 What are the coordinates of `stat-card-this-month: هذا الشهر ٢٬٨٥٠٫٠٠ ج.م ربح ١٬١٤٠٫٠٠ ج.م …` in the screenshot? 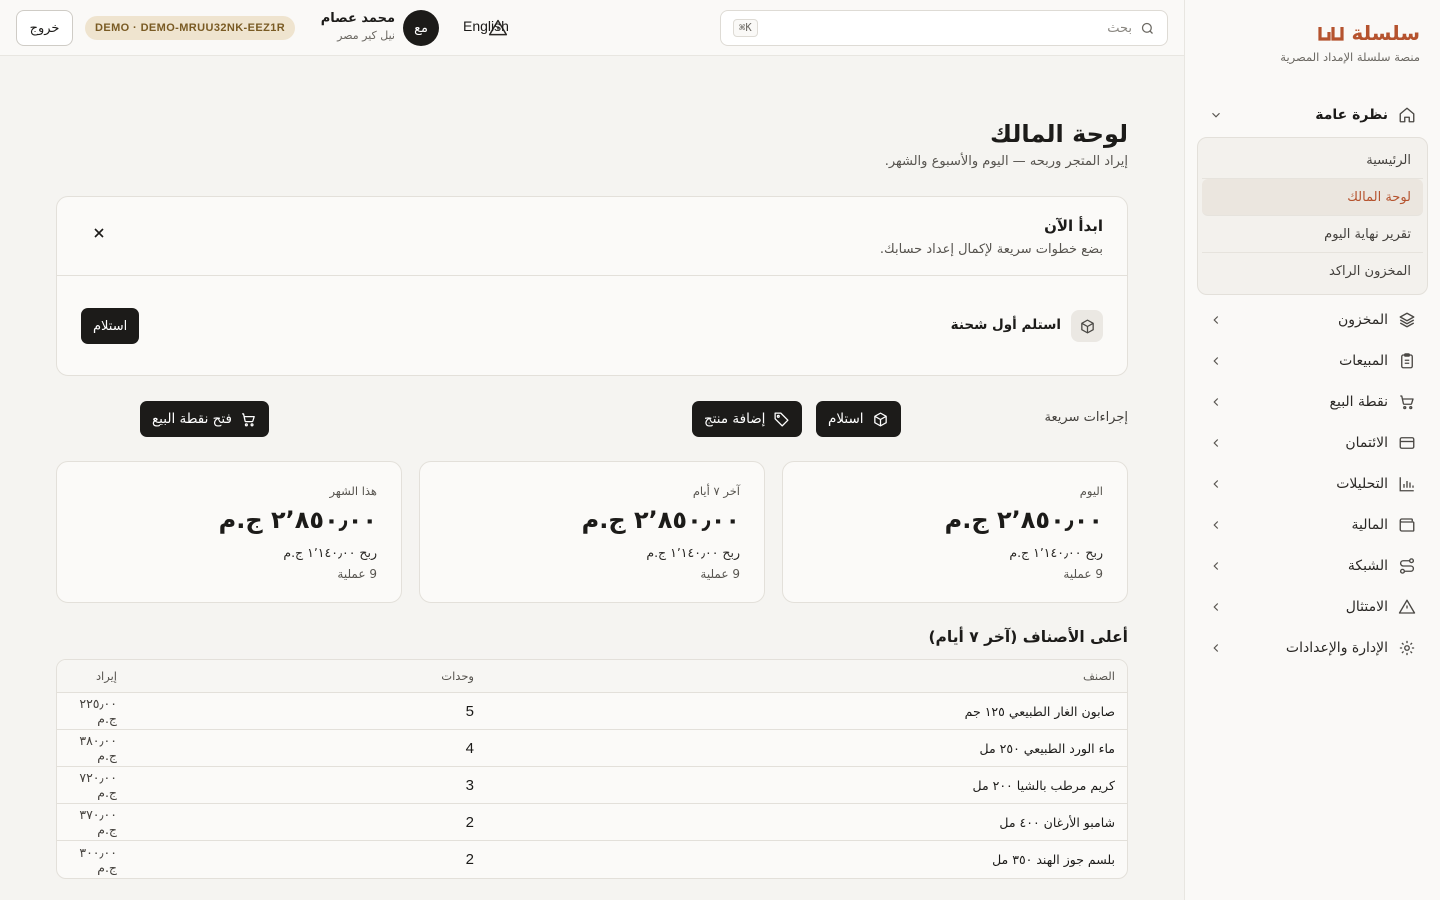 It's located at (229, 532).